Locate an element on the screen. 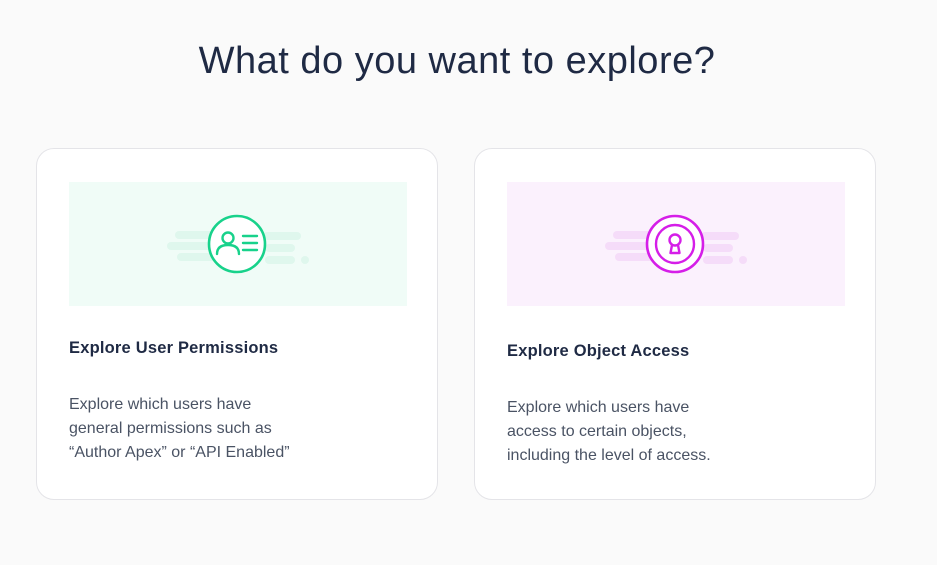  user-id-card-icon is located at coordinates (238, 244).